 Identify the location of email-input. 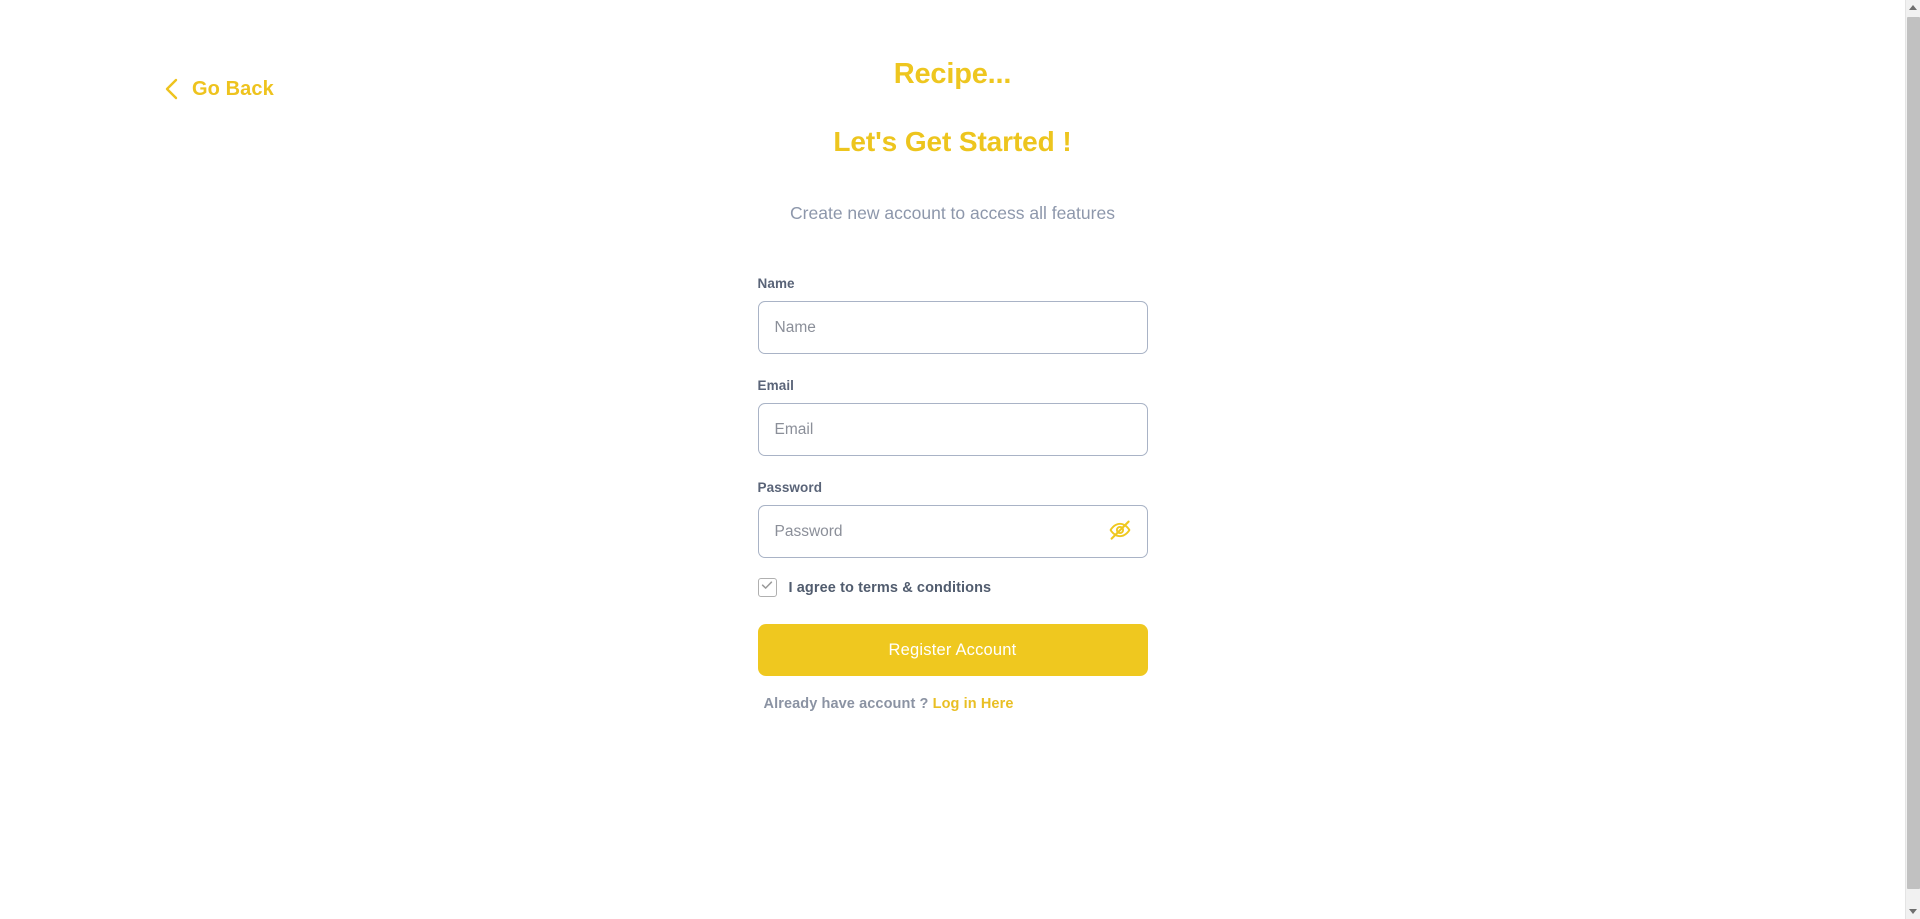
(952, 430).